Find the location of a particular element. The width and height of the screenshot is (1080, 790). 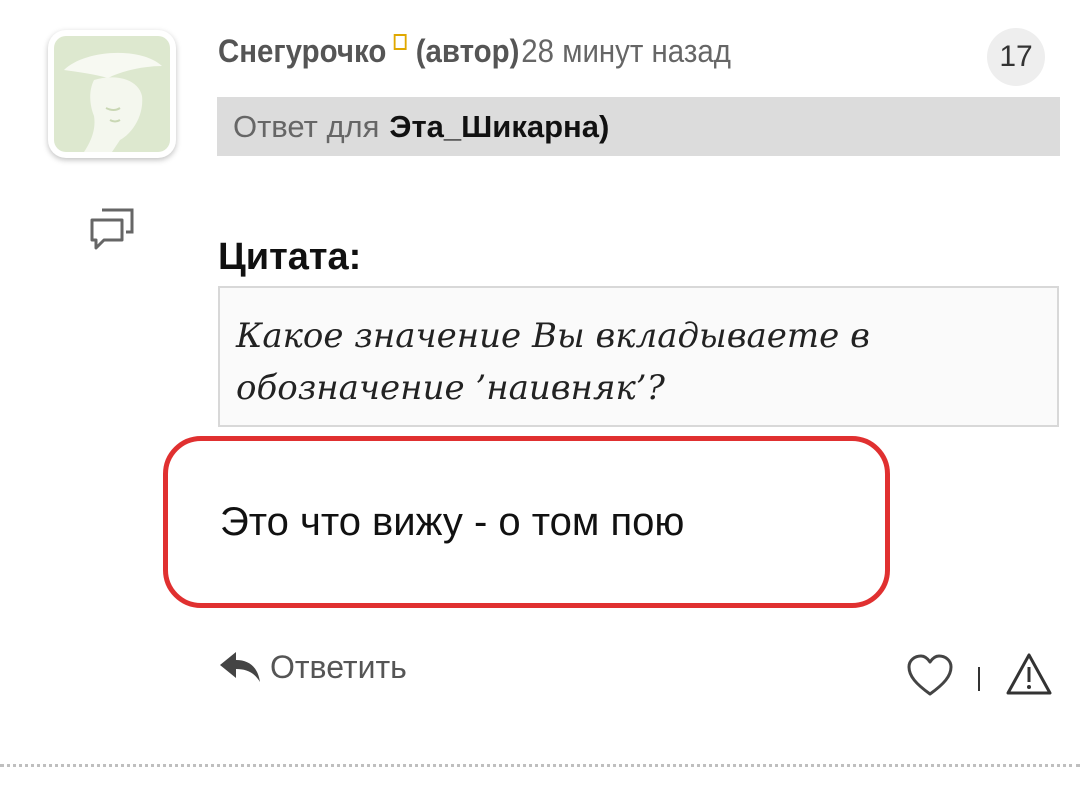

author-name: Снегурочко is located at coordinates (302, 51).